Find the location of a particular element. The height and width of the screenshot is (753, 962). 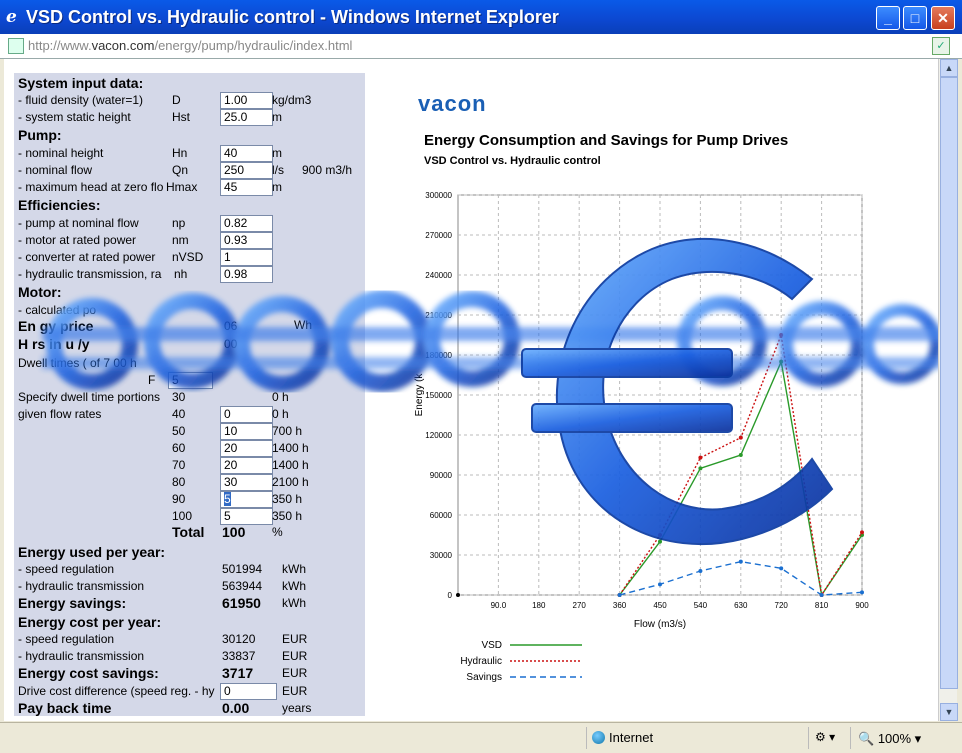

x-tick-label: 450 is located at coordinates (660, 605).